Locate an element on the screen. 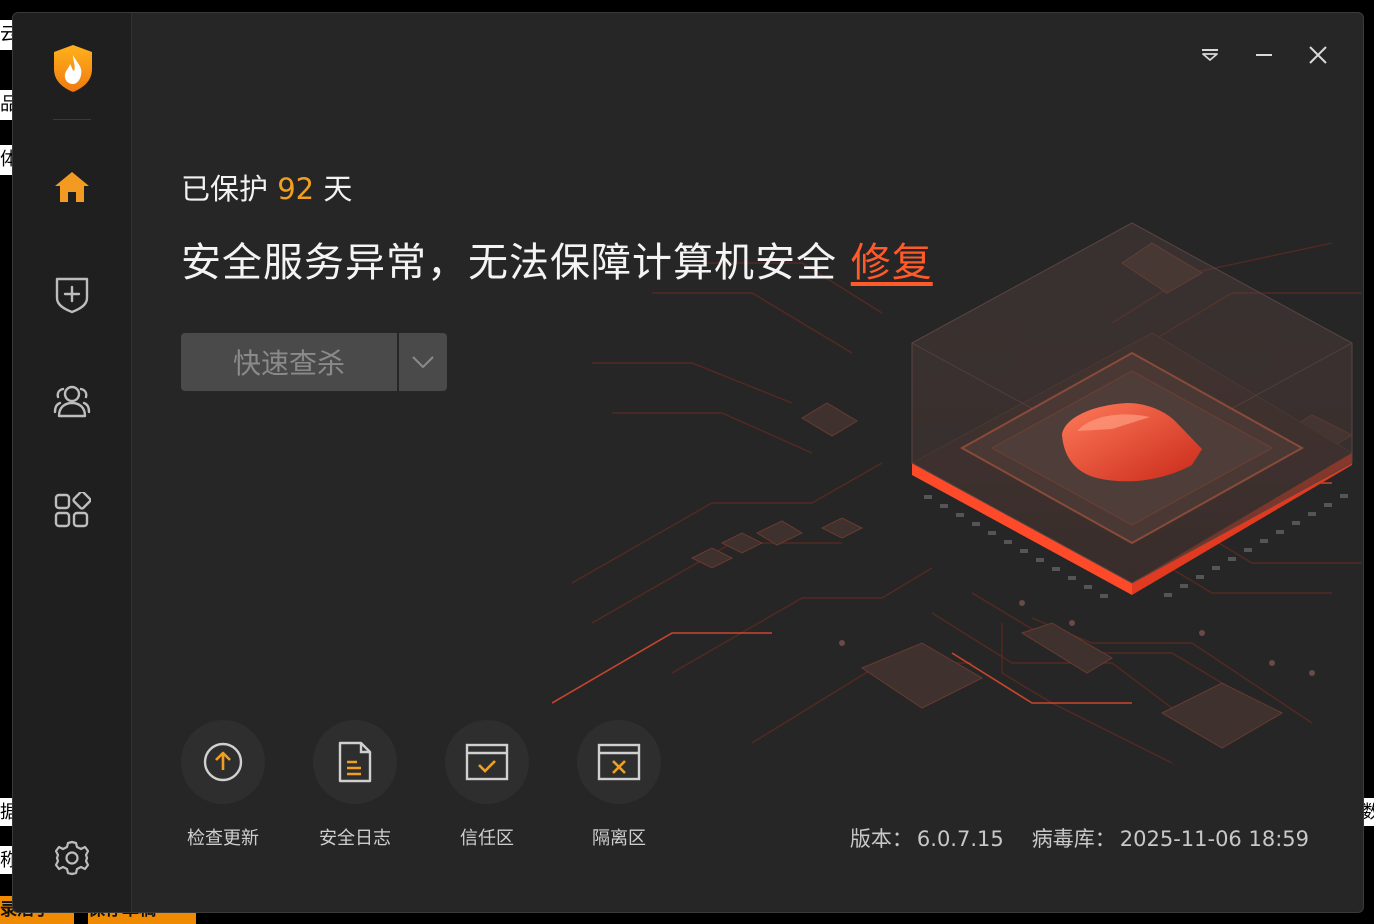 The width and height of the screenshot is (1374, 924). sidebar-item-users is located at coordinates (72, 401).